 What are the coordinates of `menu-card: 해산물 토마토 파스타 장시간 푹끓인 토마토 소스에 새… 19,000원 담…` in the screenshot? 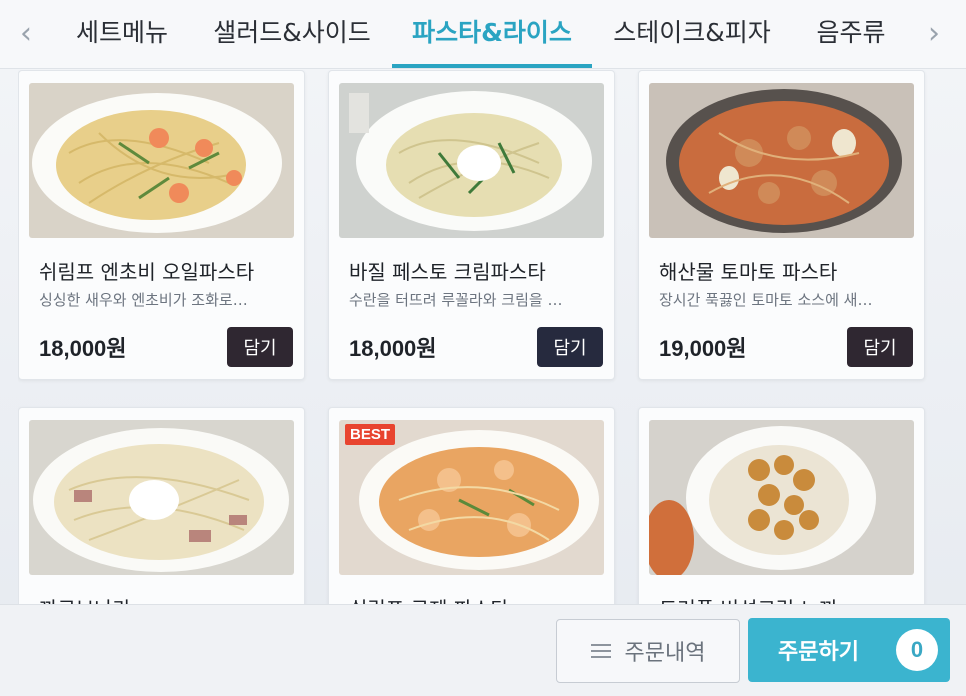 It's located at (781, 225).